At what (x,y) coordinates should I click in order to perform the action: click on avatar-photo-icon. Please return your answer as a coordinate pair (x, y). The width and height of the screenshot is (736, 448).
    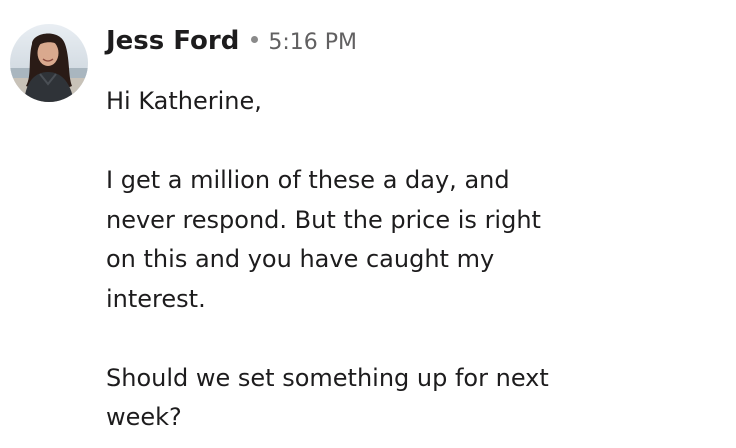
    Looking at the image, I should click on (49, 63).